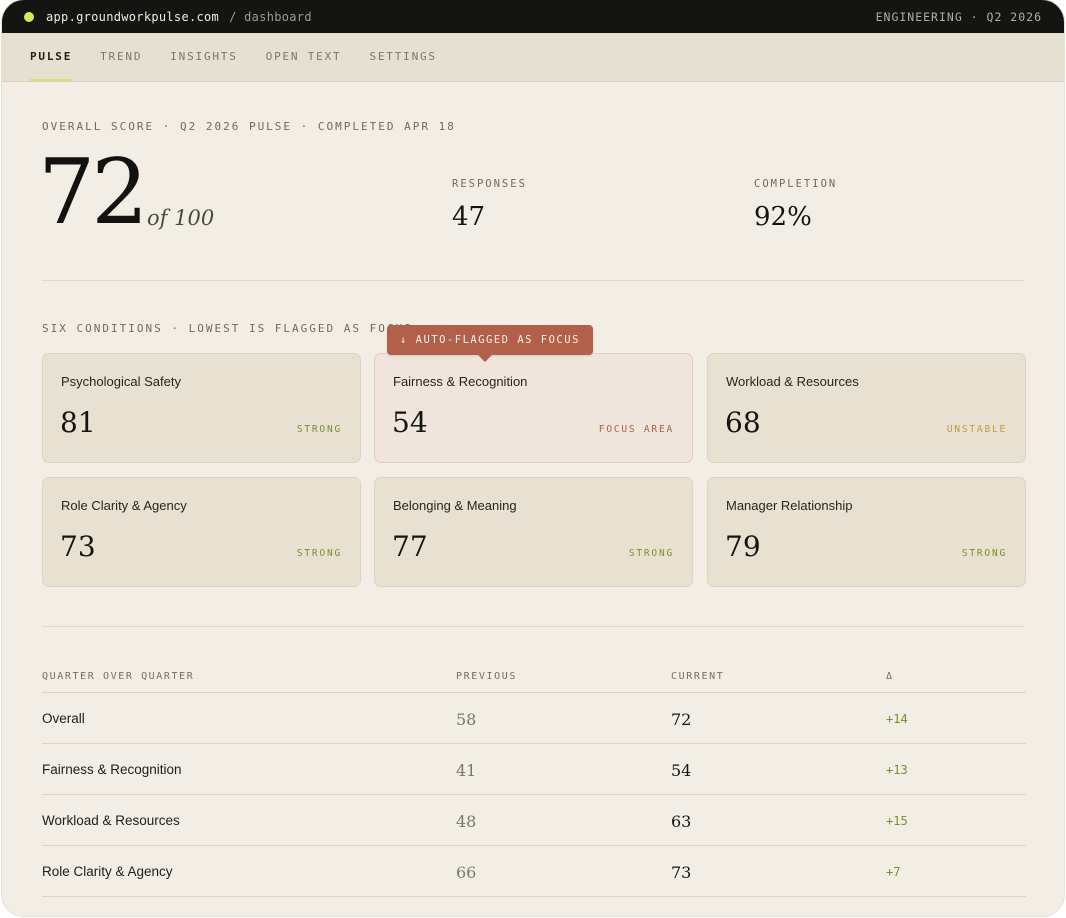  Describe the element at coordinates (93, 192) in the screenshot. I see `overall-score: 72` at that location.